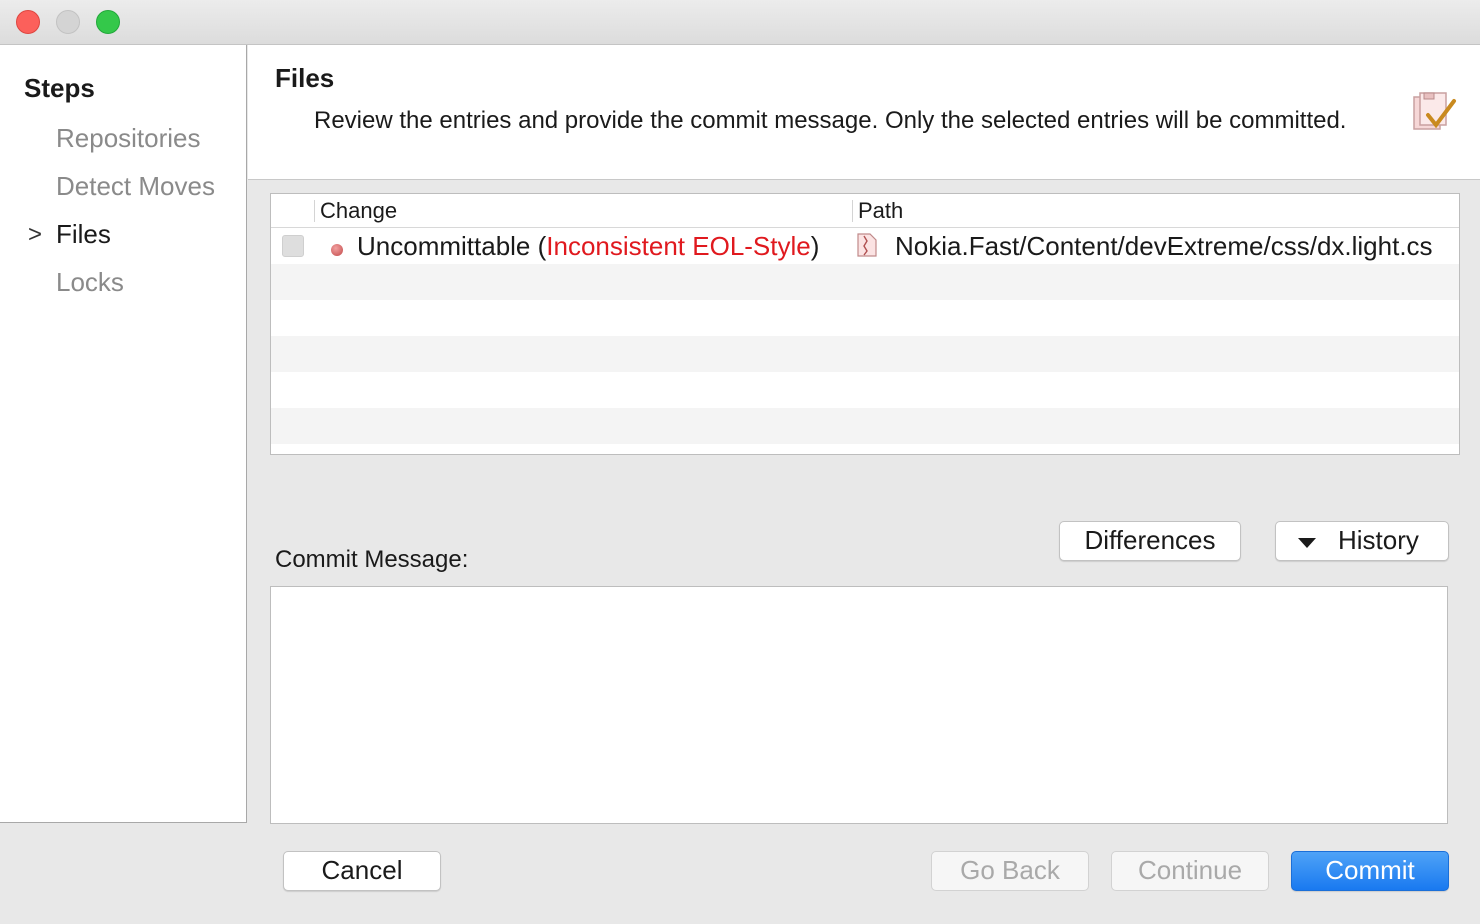 The height and width of the screenshot is (924, 1480). What do you see at coordinates (68, 22) in the screenshot?
I see `minimize-window-button` at bounding box center [68, 22].